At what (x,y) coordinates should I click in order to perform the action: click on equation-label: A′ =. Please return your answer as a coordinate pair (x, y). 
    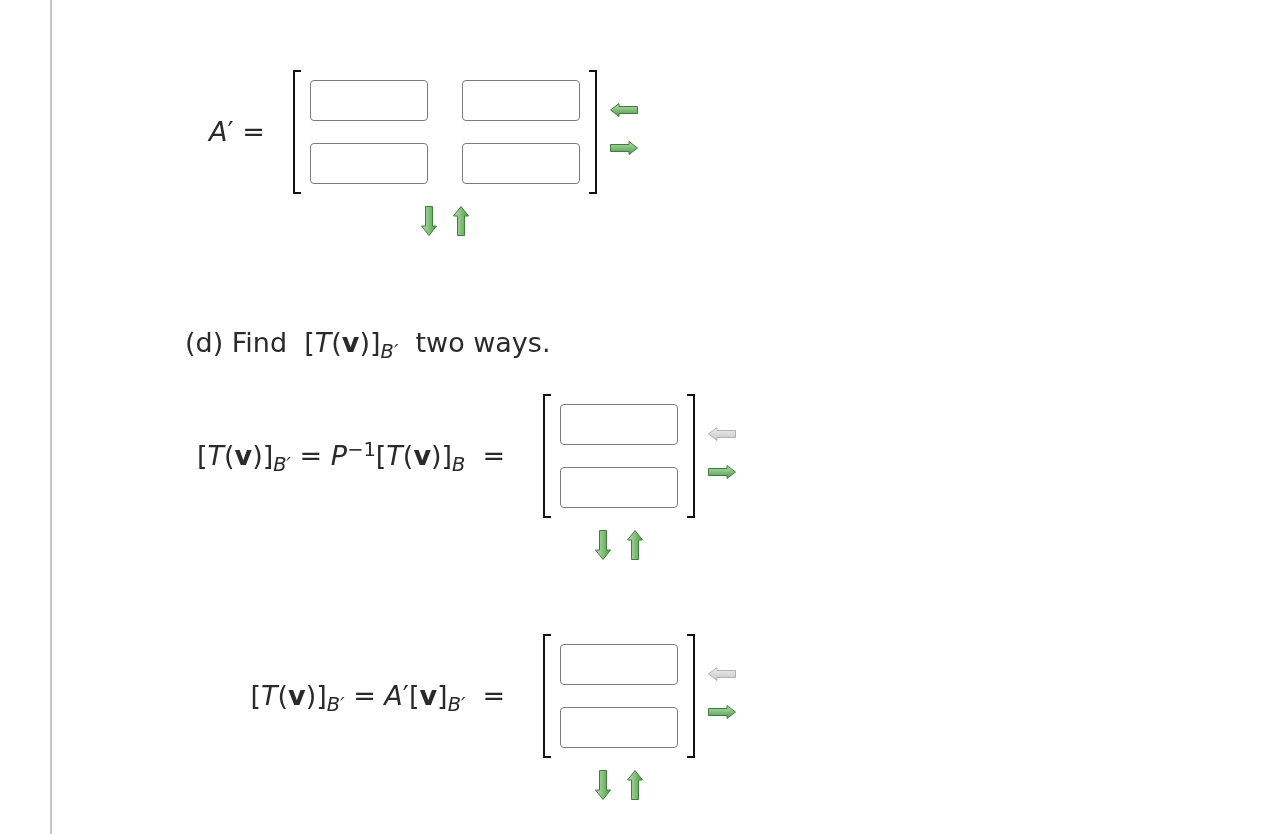
    Looking at the image, I should click on (237, 132).